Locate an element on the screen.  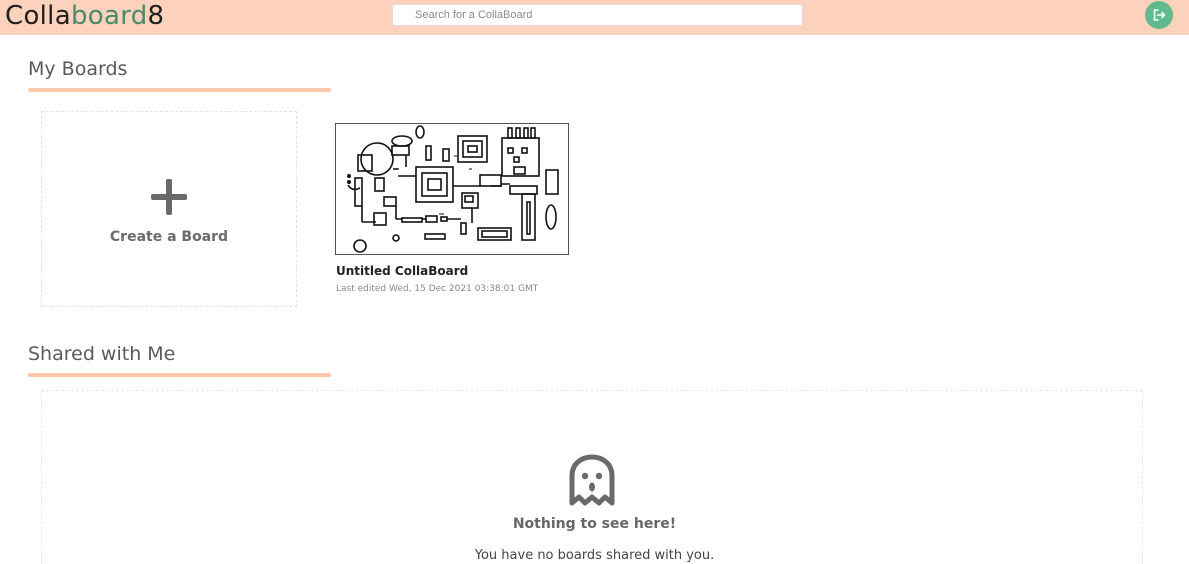
ghost-icon is located at coordinates (592, 480).